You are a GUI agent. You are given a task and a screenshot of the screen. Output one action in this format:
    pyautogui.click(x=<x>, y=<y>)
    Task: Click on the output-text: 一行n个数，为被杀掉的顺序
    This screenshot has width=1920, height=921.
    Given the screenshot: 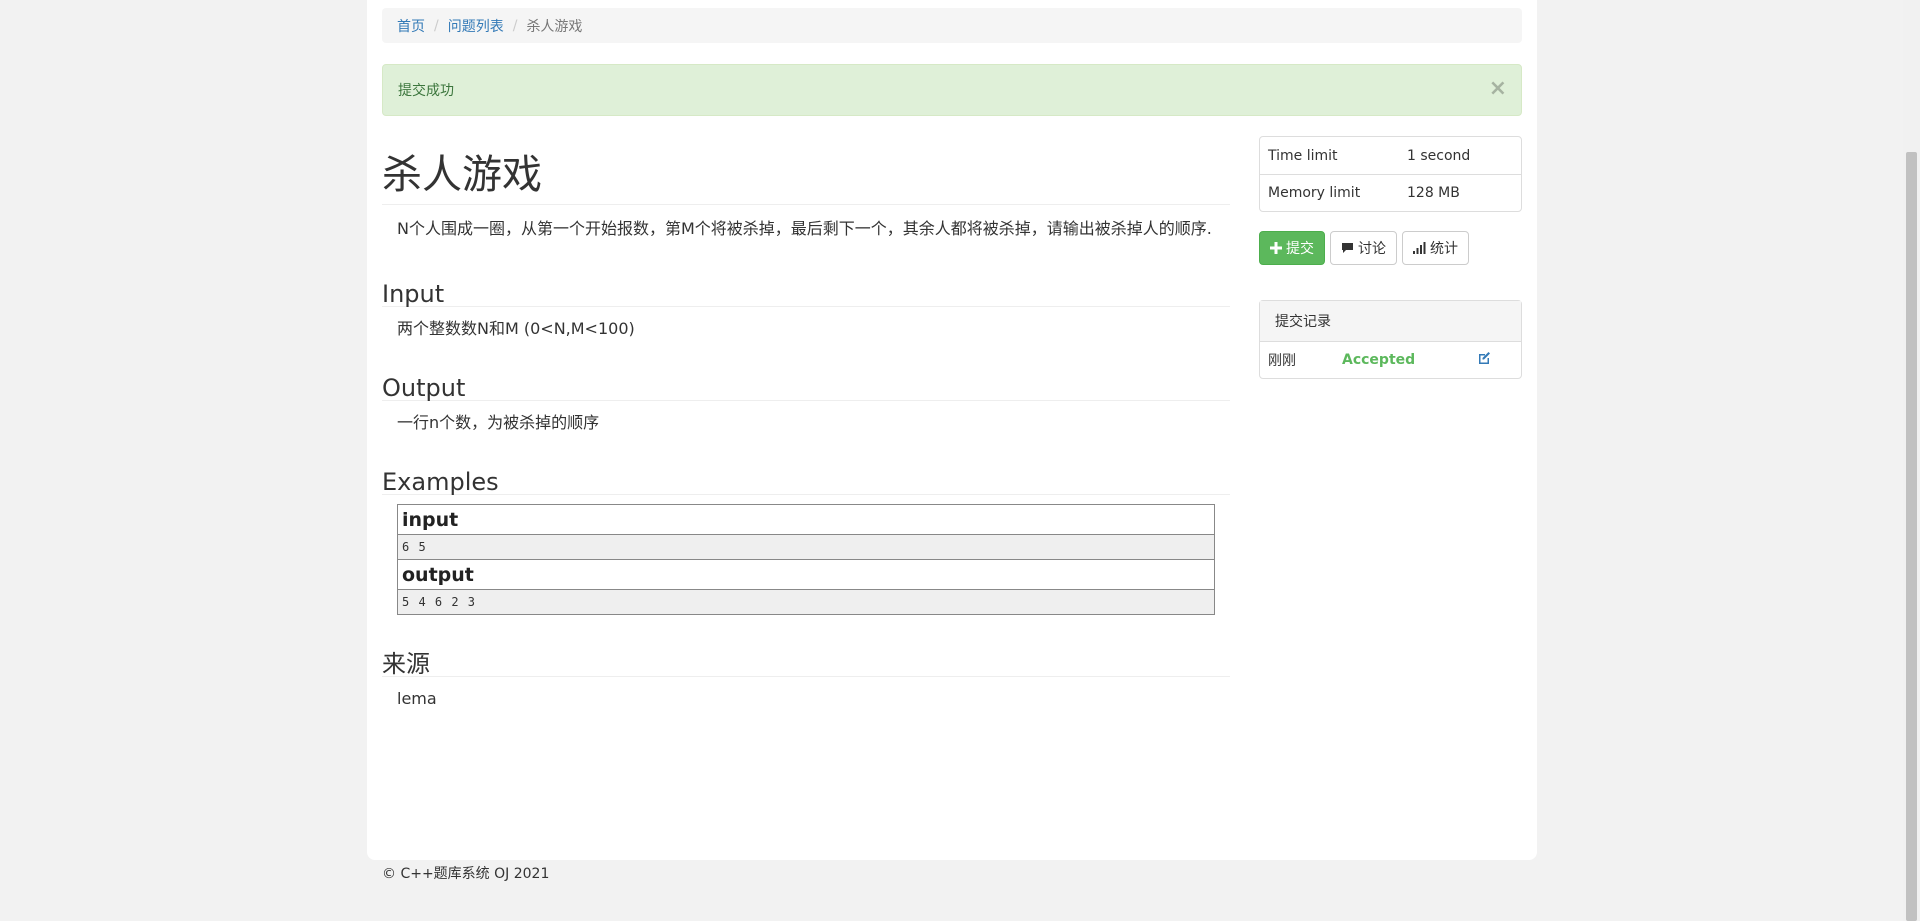 What is the action you would take?
    pyautogui.click(x=498, y=422)
    